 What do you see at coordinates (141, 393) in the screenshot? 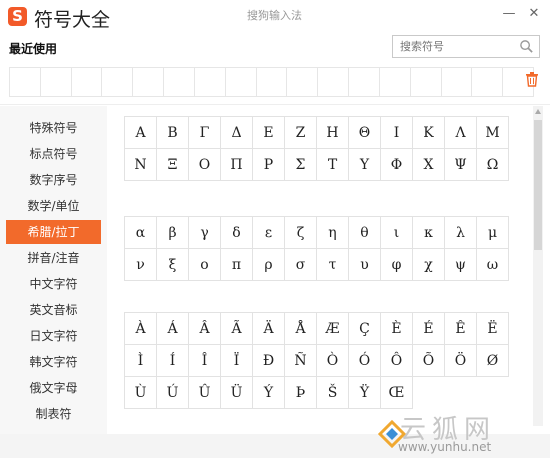
I see `symbol-cell: Ù` at bounding box center [141, 393].